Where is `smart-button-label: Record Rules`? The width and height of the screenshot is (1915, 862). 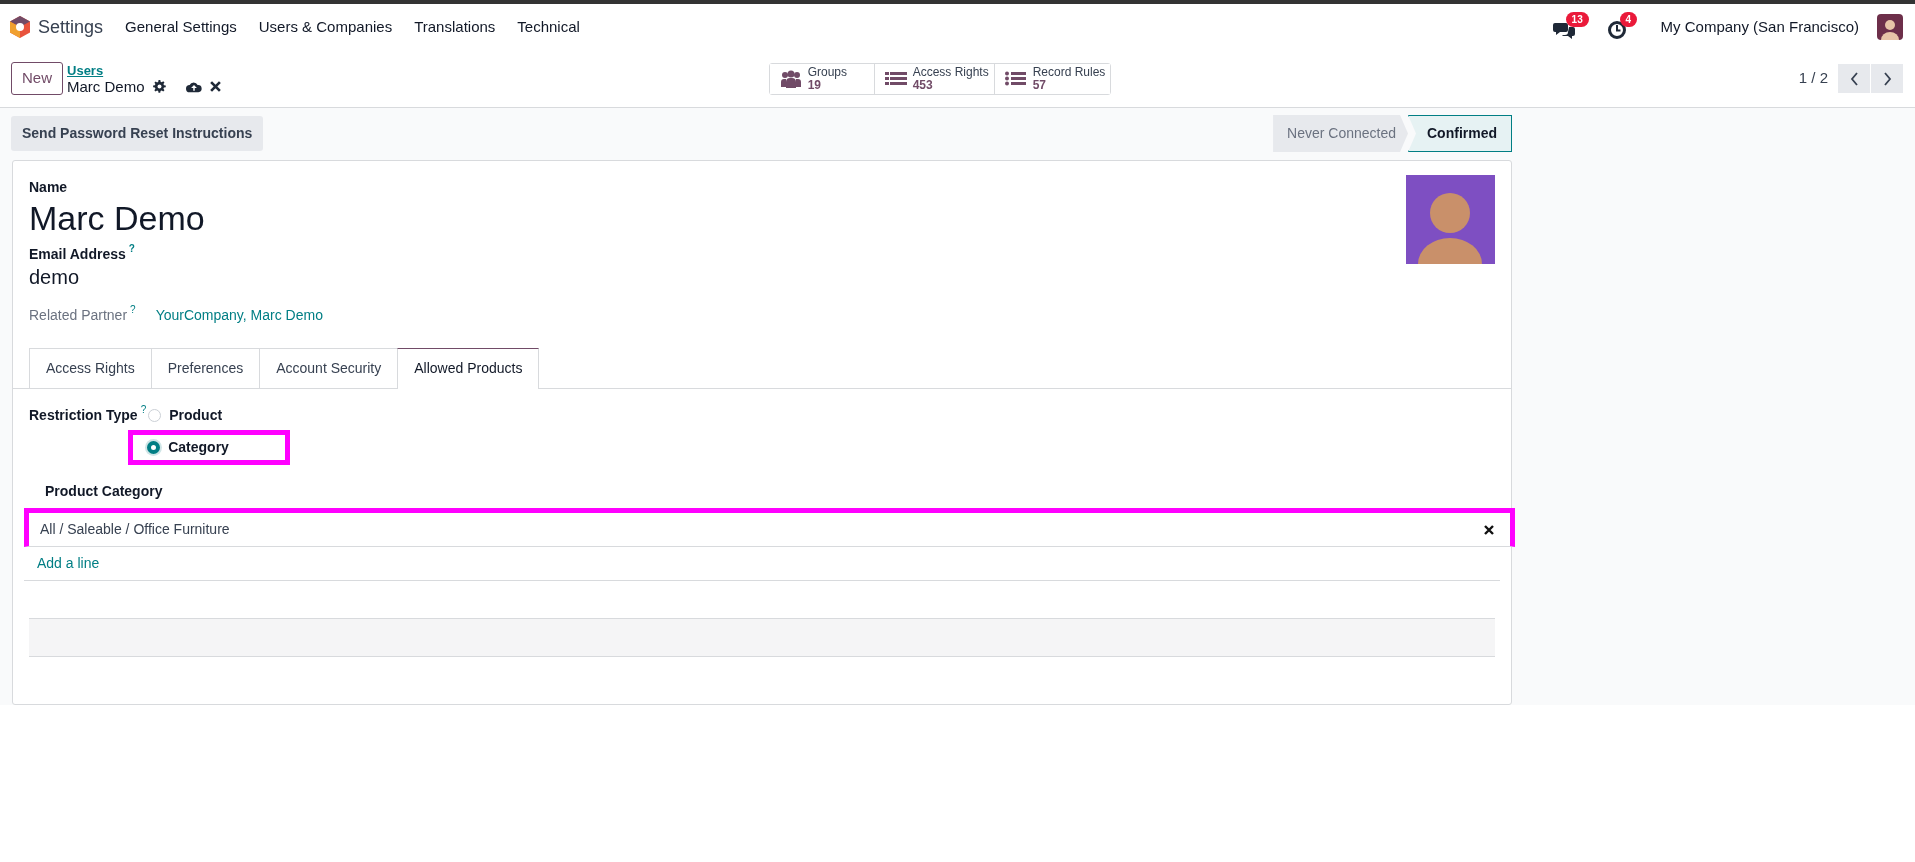
smart-button-label: Record Rules is located at coordinates (1069, 72).